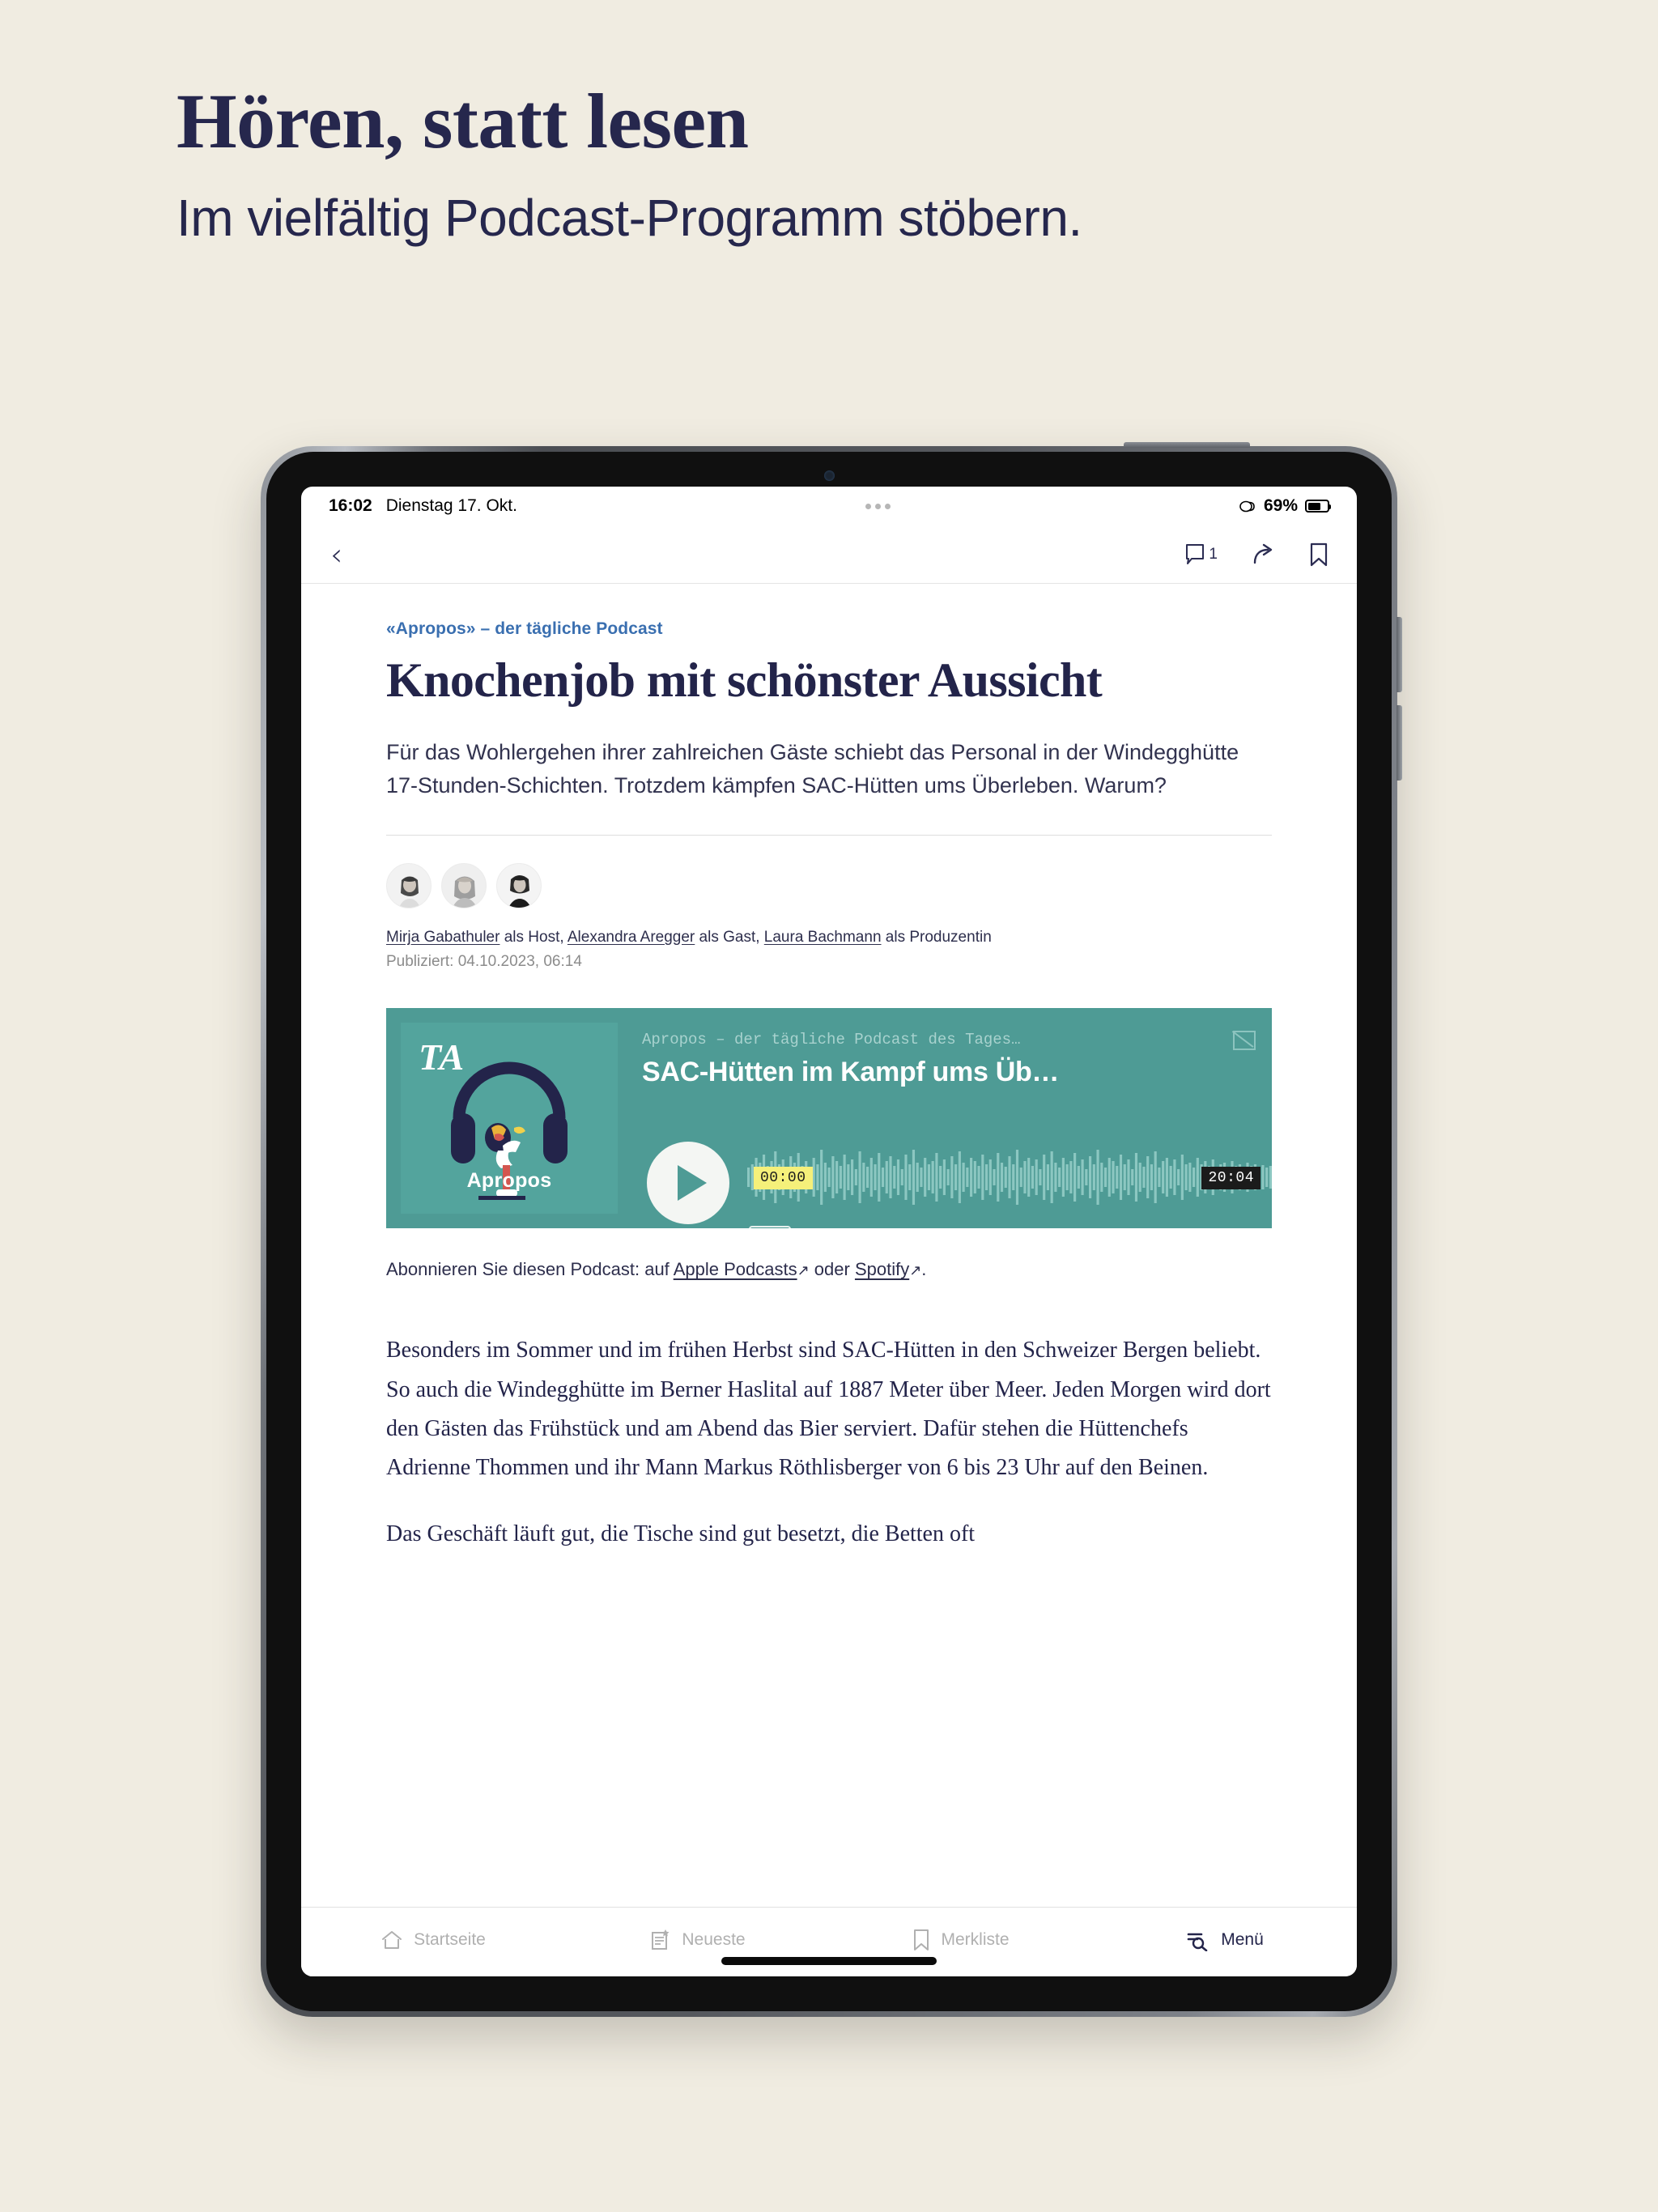 The width and height of the screenshot is (1658, 2212). I want to click on expand-icon, so click(1244, 1041).